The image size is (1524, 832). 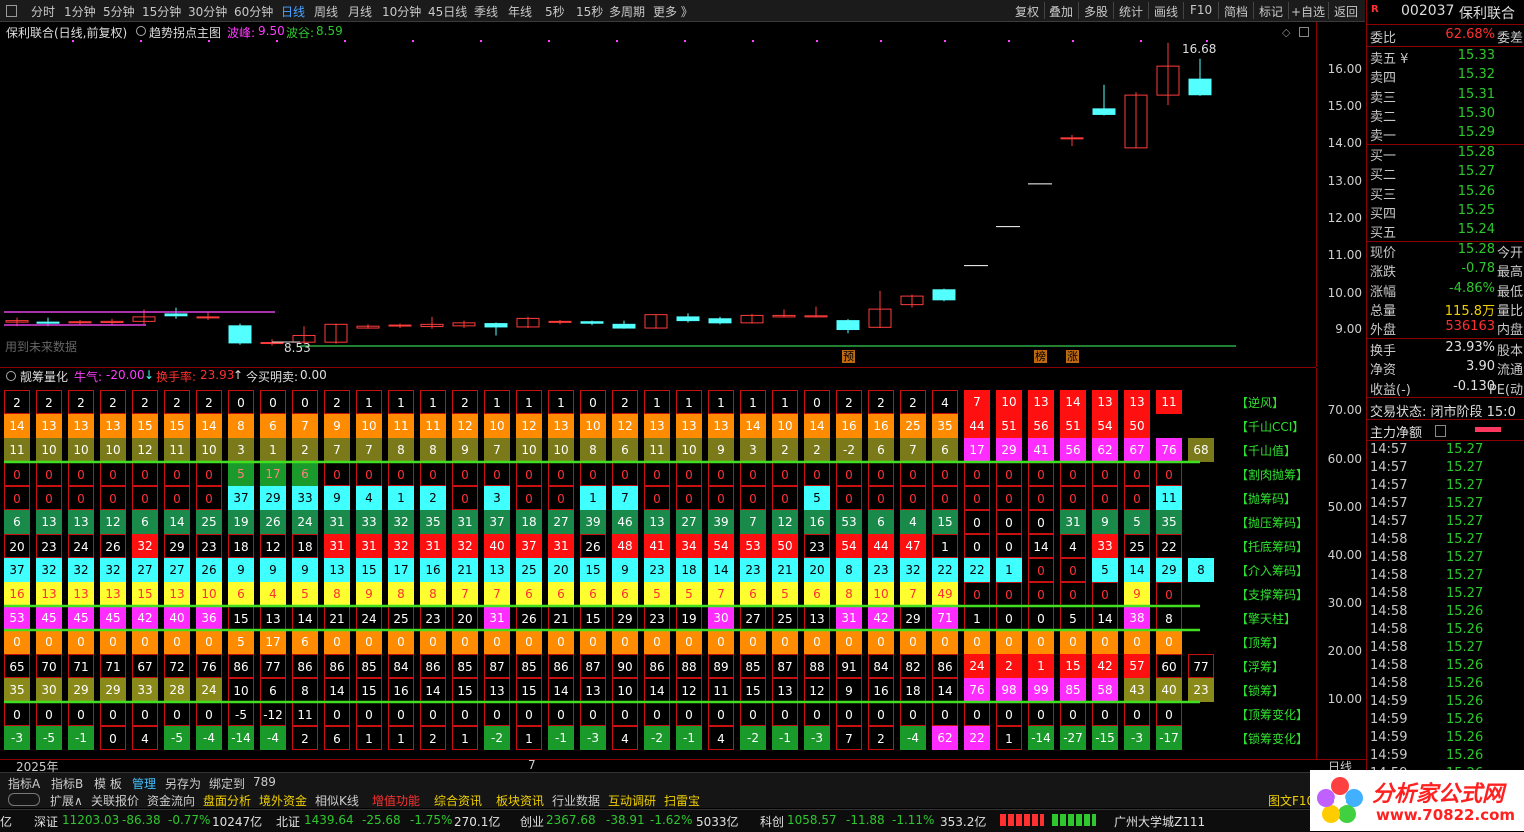 I want to click on overlay-button: 叠加, so click(x=1061, y=11).